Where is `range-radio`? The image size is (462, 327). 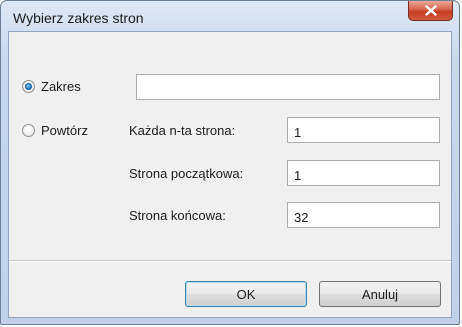
range-radio is located at coordinates (28, 86).